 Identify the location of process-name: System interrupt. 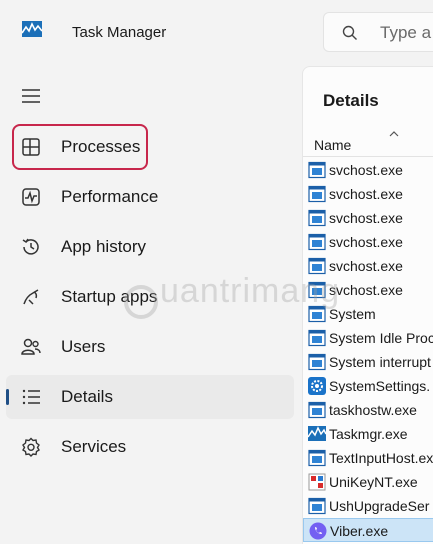
(380, 362).